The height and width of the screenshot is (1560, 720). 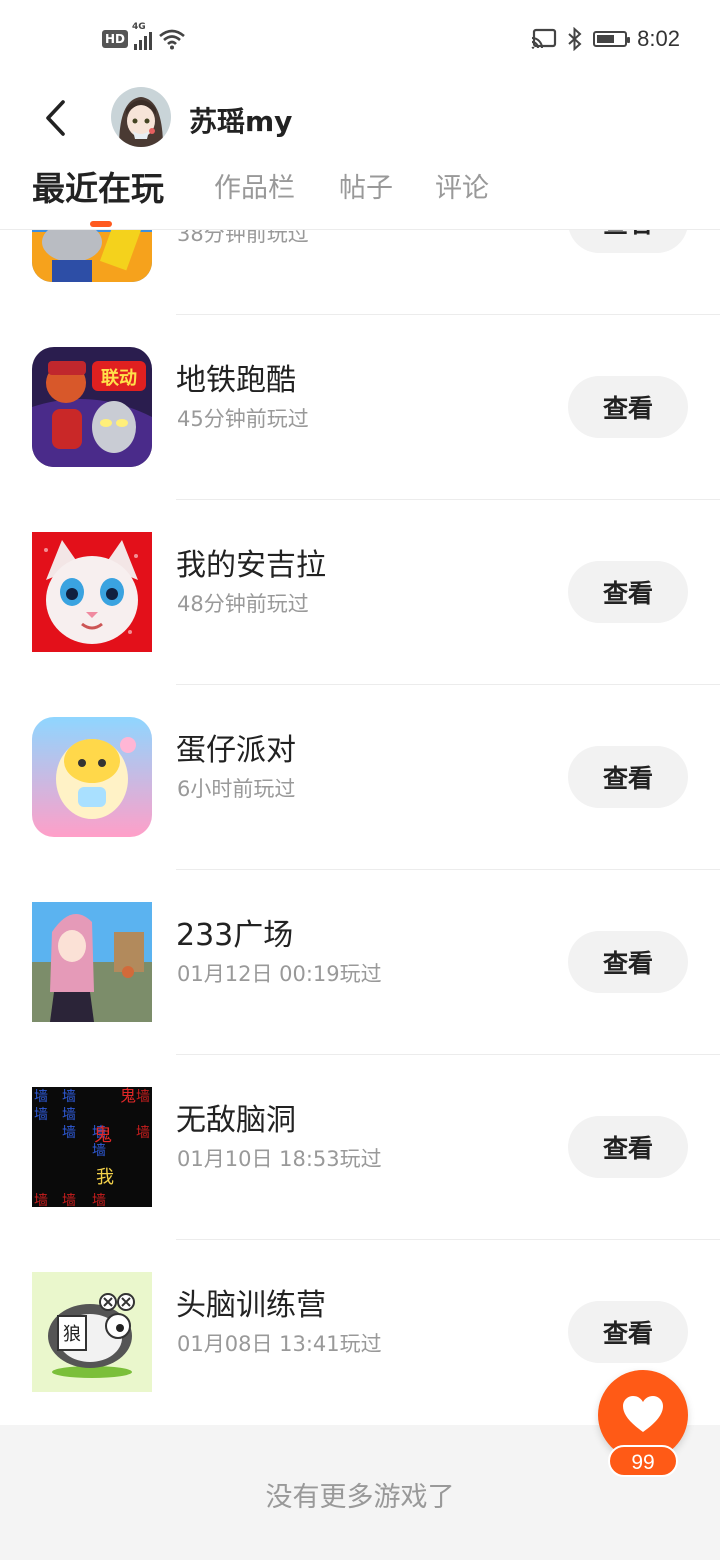 I want to click on avatar, so click(x=141, y=117).